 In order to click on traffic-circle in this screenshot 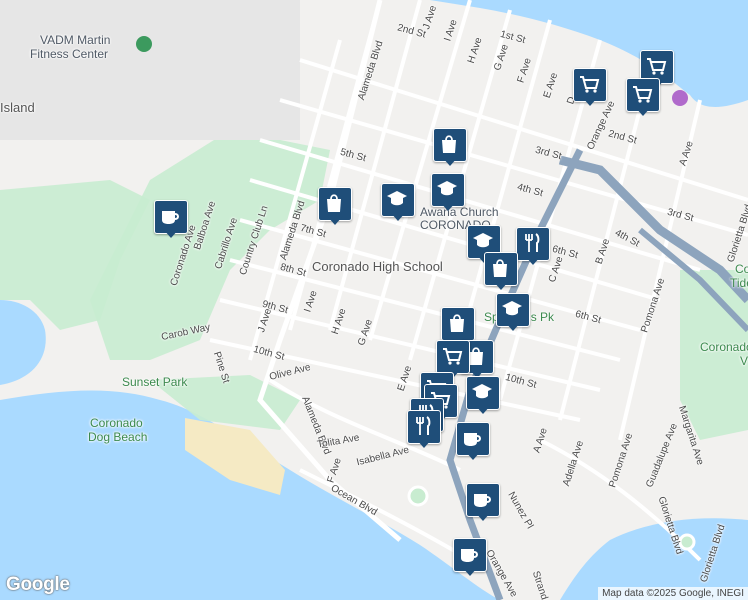, I will do `click(418, 496)`.